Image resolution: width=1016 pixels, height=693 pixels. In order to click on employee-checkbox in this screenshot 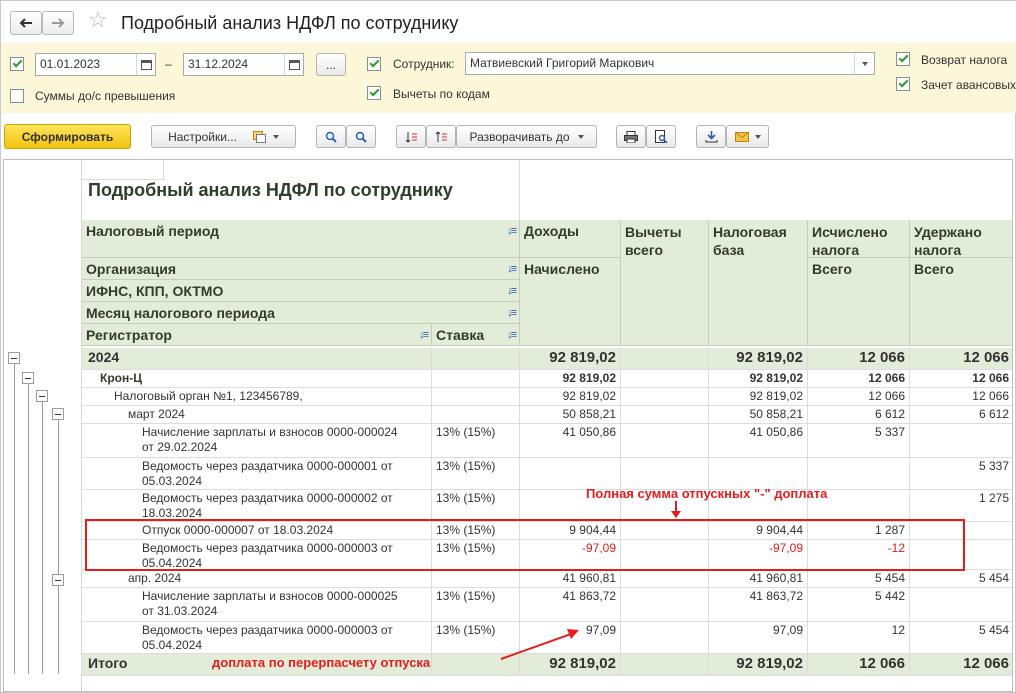, I will do `click(374, 64)`.